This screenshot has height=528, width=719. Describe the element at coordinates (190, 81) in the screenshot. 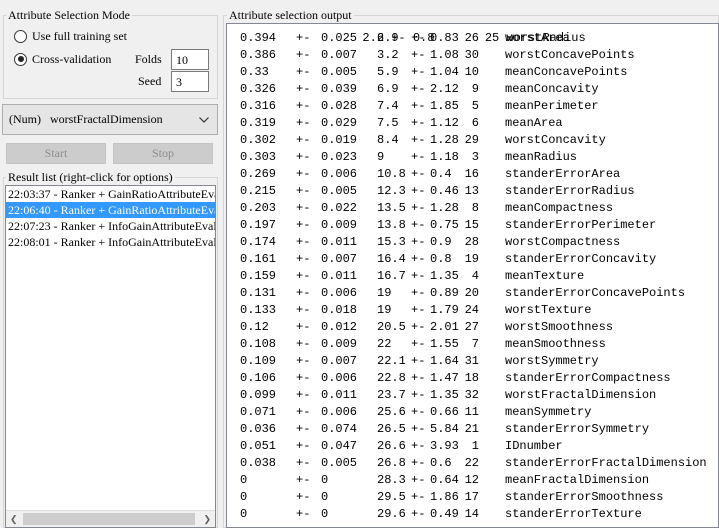

I see `seed-input: 3` at that location.